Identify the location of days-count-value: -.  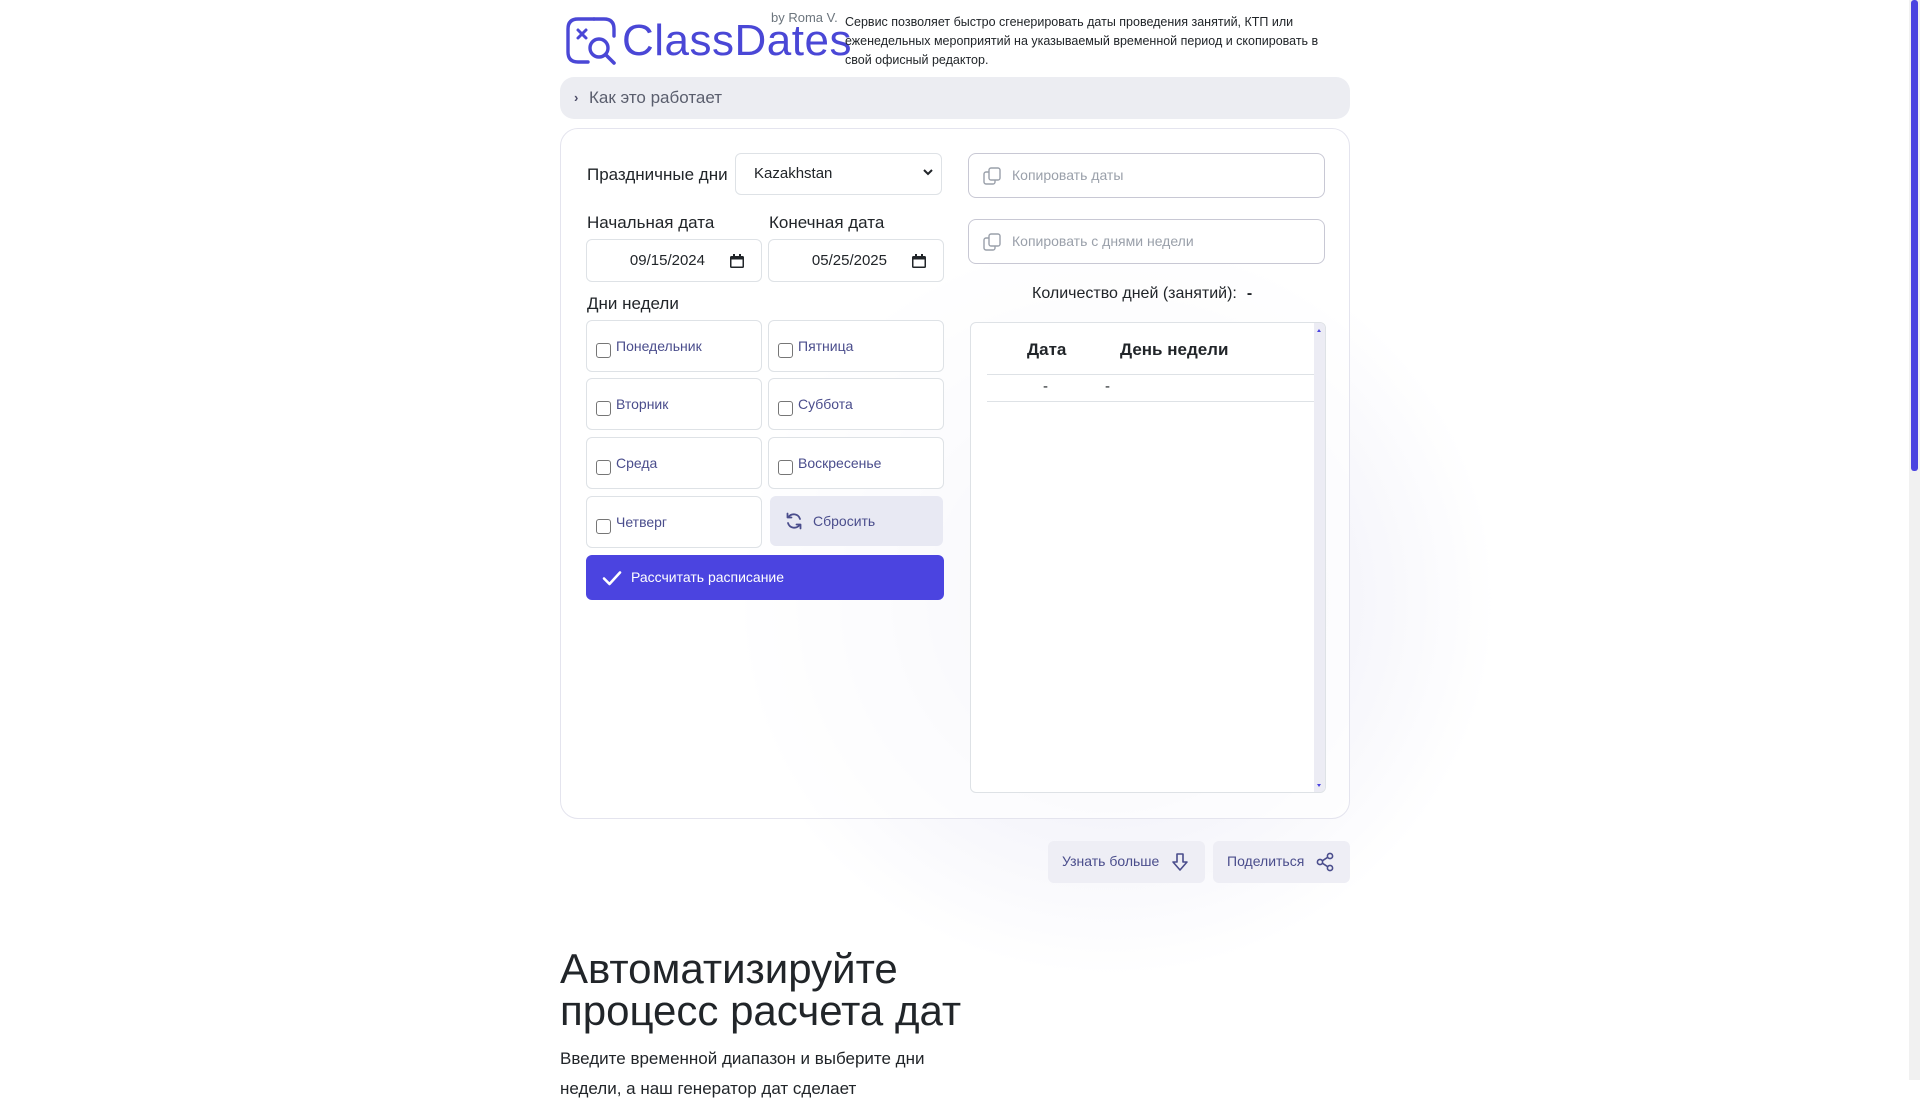
(1249, 293).